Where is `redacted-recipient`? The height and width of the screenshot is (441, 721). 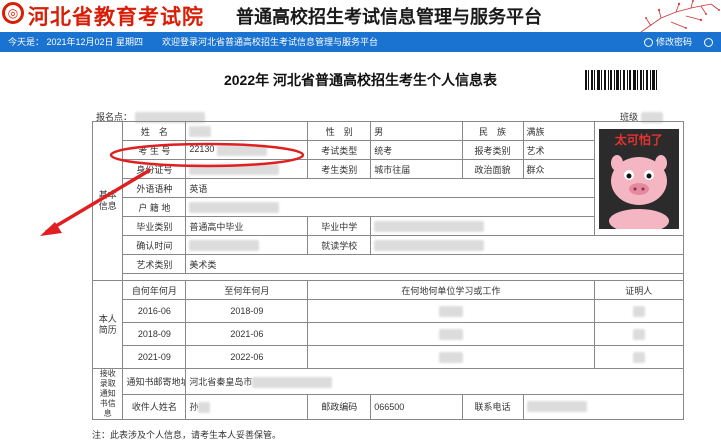
redacted-recipient is located at coordinates (204, 408).